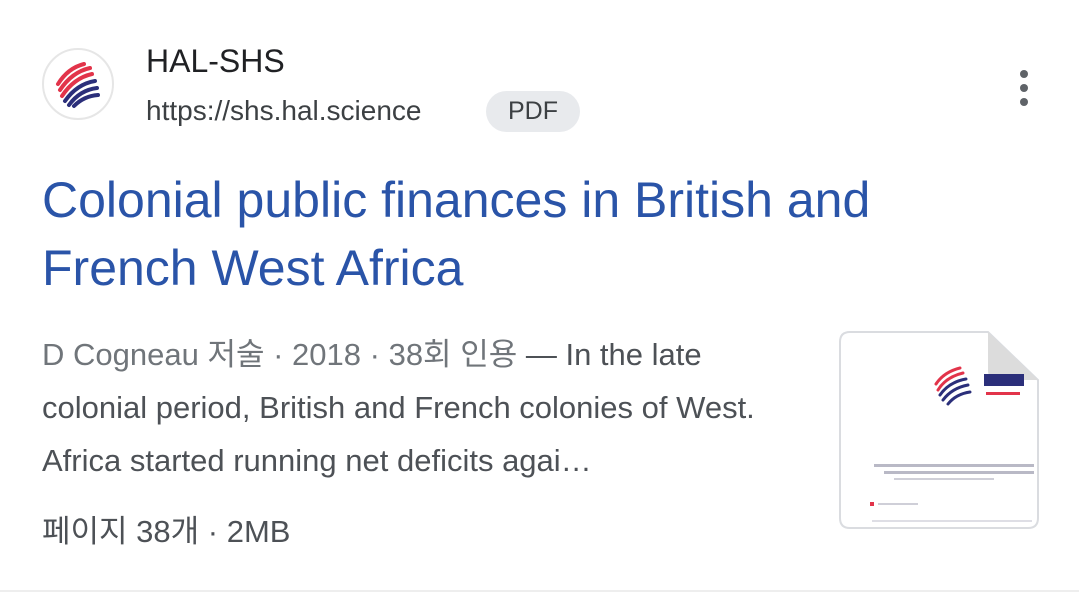 The image size is (1079, 594). What do you see at coordinates (215, 61) in the screenshot?
I see `site-name: HAL-SHS` at bounding box center [215, 61].